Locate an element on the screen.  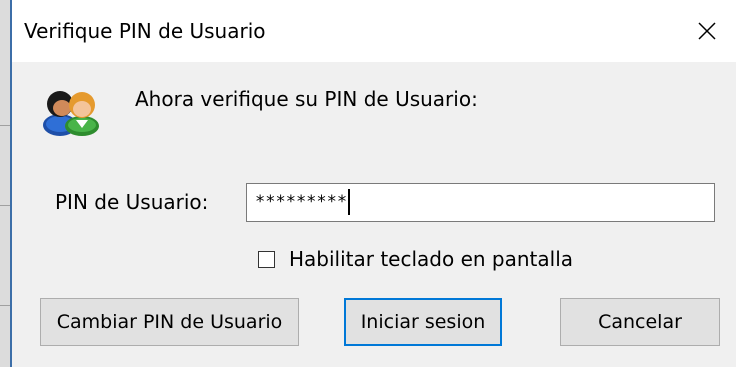
change-pin-button: Cambiar PIN de Usuario is located at coordinates (169, 322).